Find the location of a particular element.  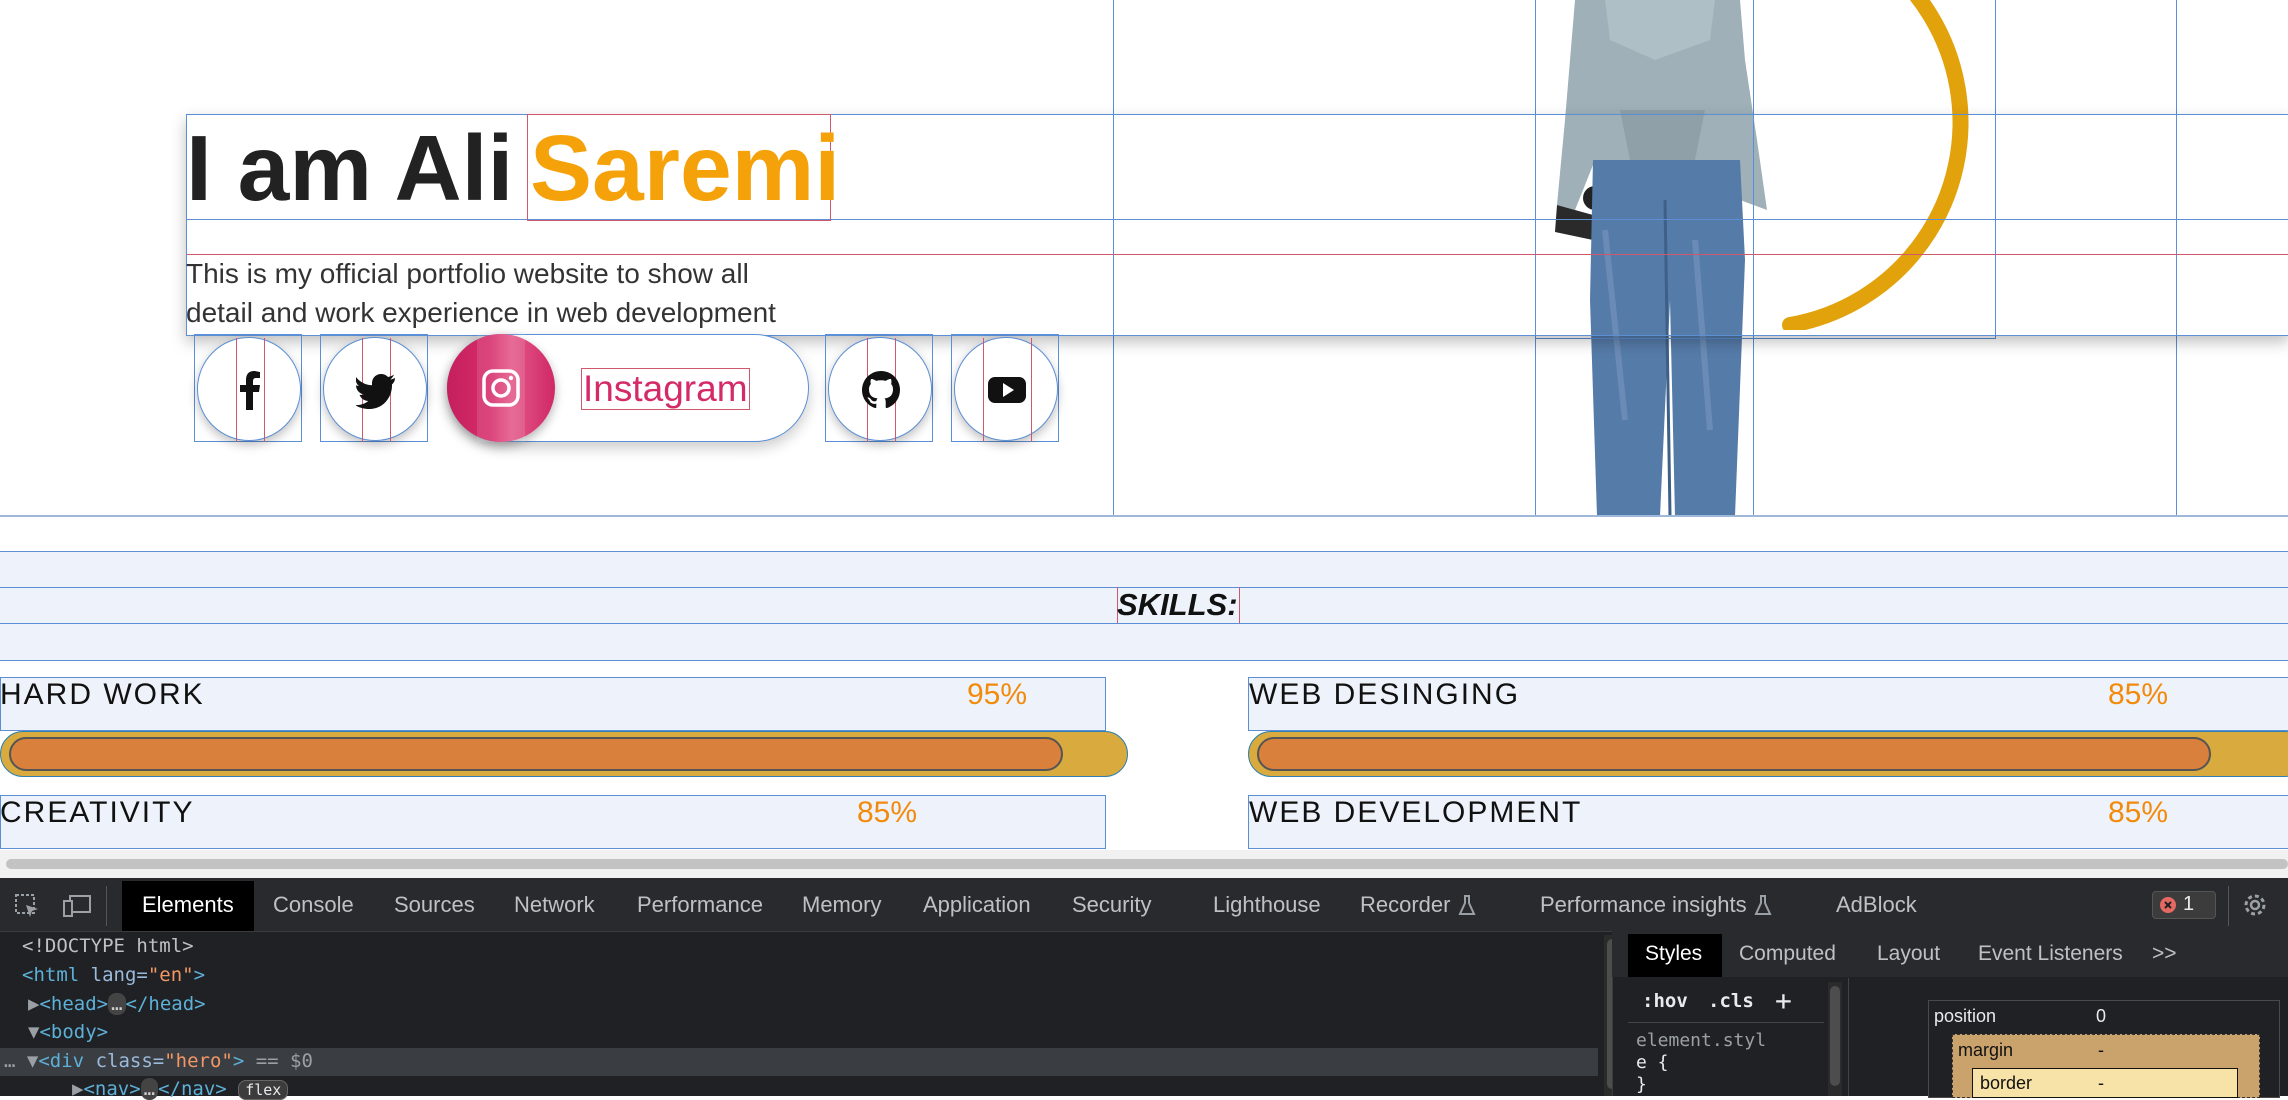

horizontal-scrollbar is located at coordinates (1144, 864).